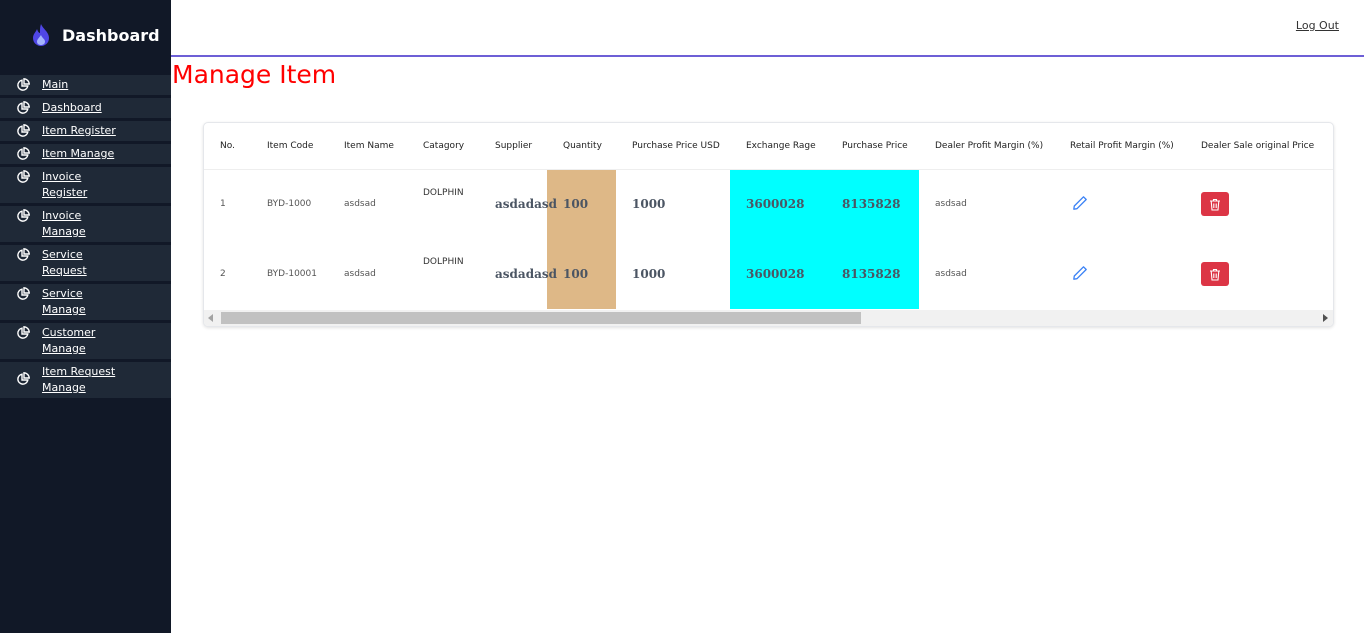 Image resolution: width=1364 pixels, height=633 pixels. I want to click on logout-link: Log Out, so click(1317, 25).